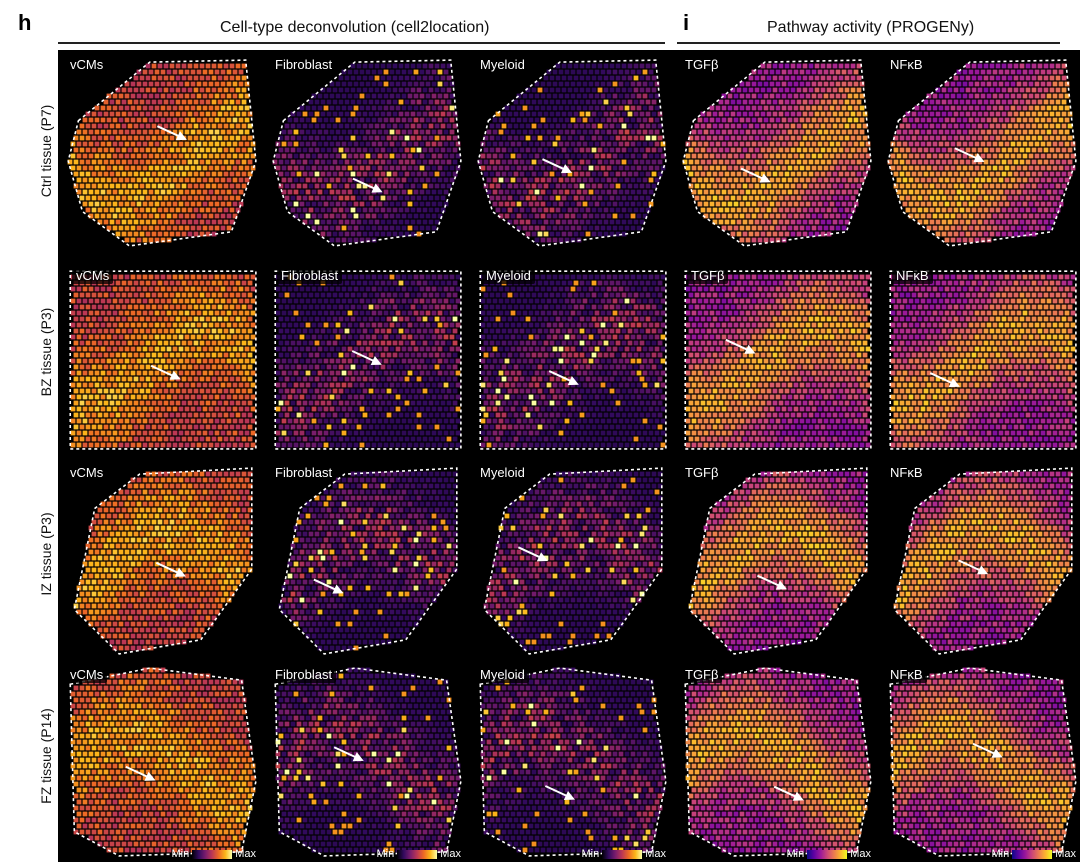 The image size is (1080, 867). I want to click on panel-bz-tgfb: TGFβ, so click(775, 356).